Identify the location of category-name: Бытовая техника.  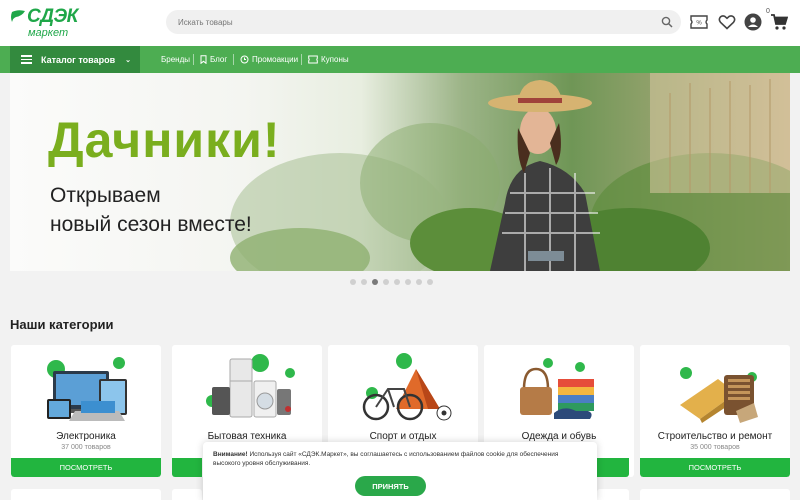
(247, 436).